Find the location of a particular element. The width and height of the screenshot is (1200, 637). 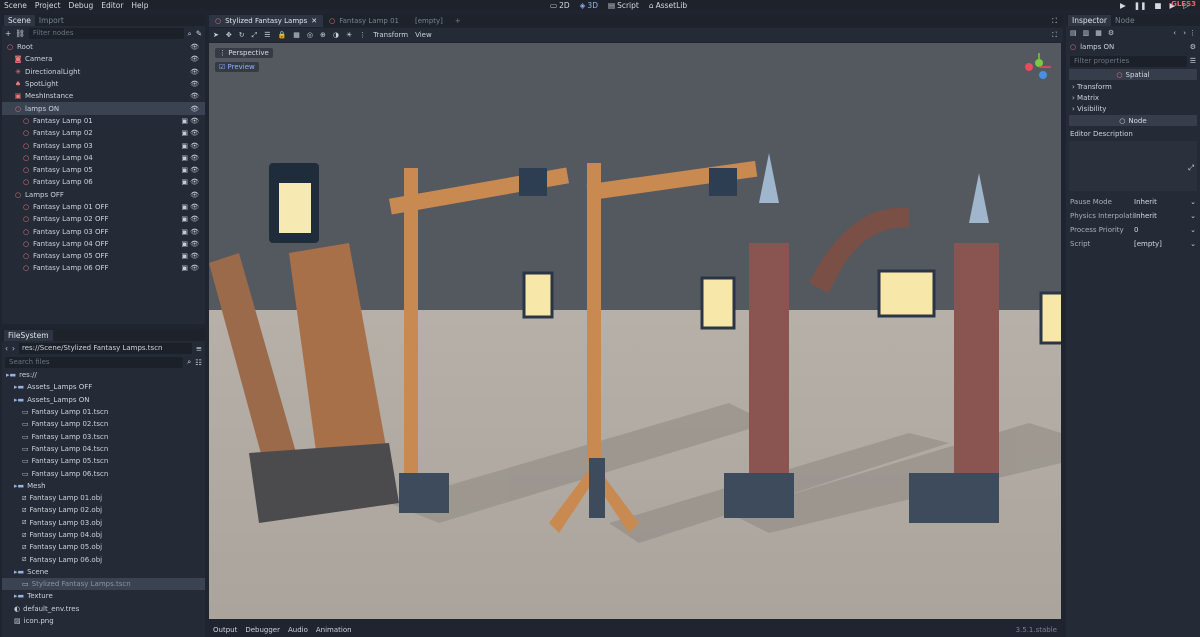

file-item: ▭ Stylized Fantasy Lamps.tscn is located at coordinates (103, 584).